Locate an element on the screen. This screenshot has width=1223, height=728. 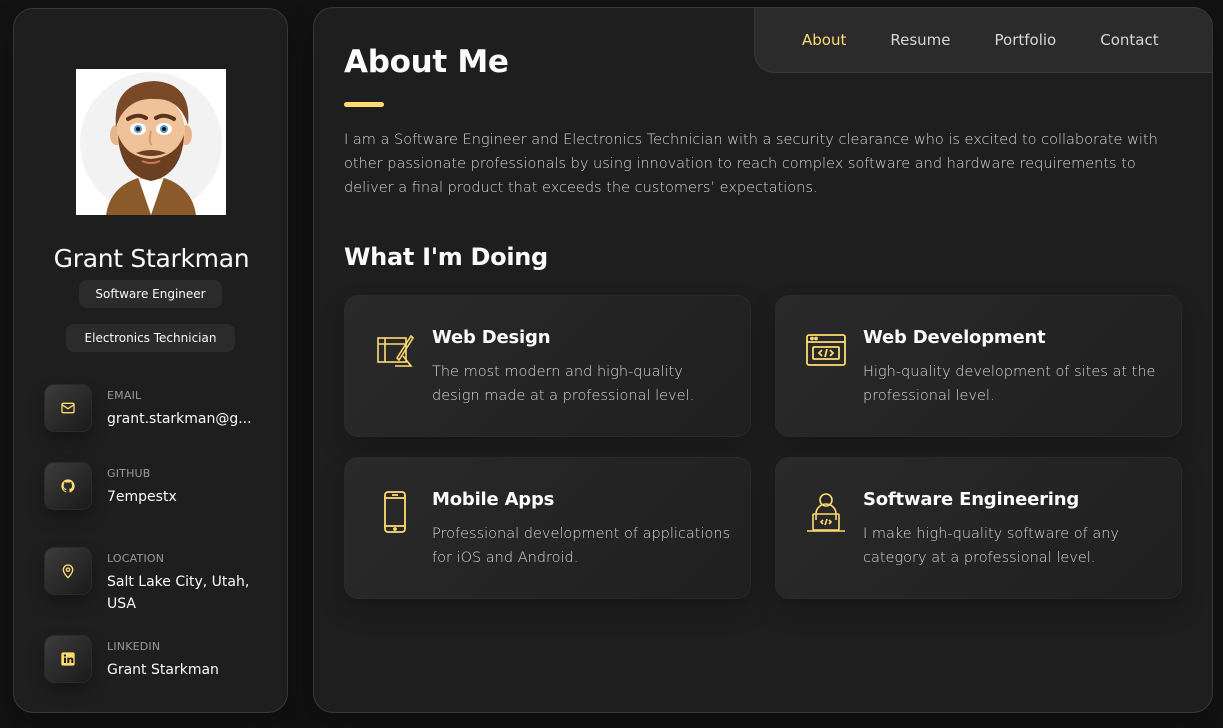
contact-github: Github 7empestx is located at coordinates (159, 487).